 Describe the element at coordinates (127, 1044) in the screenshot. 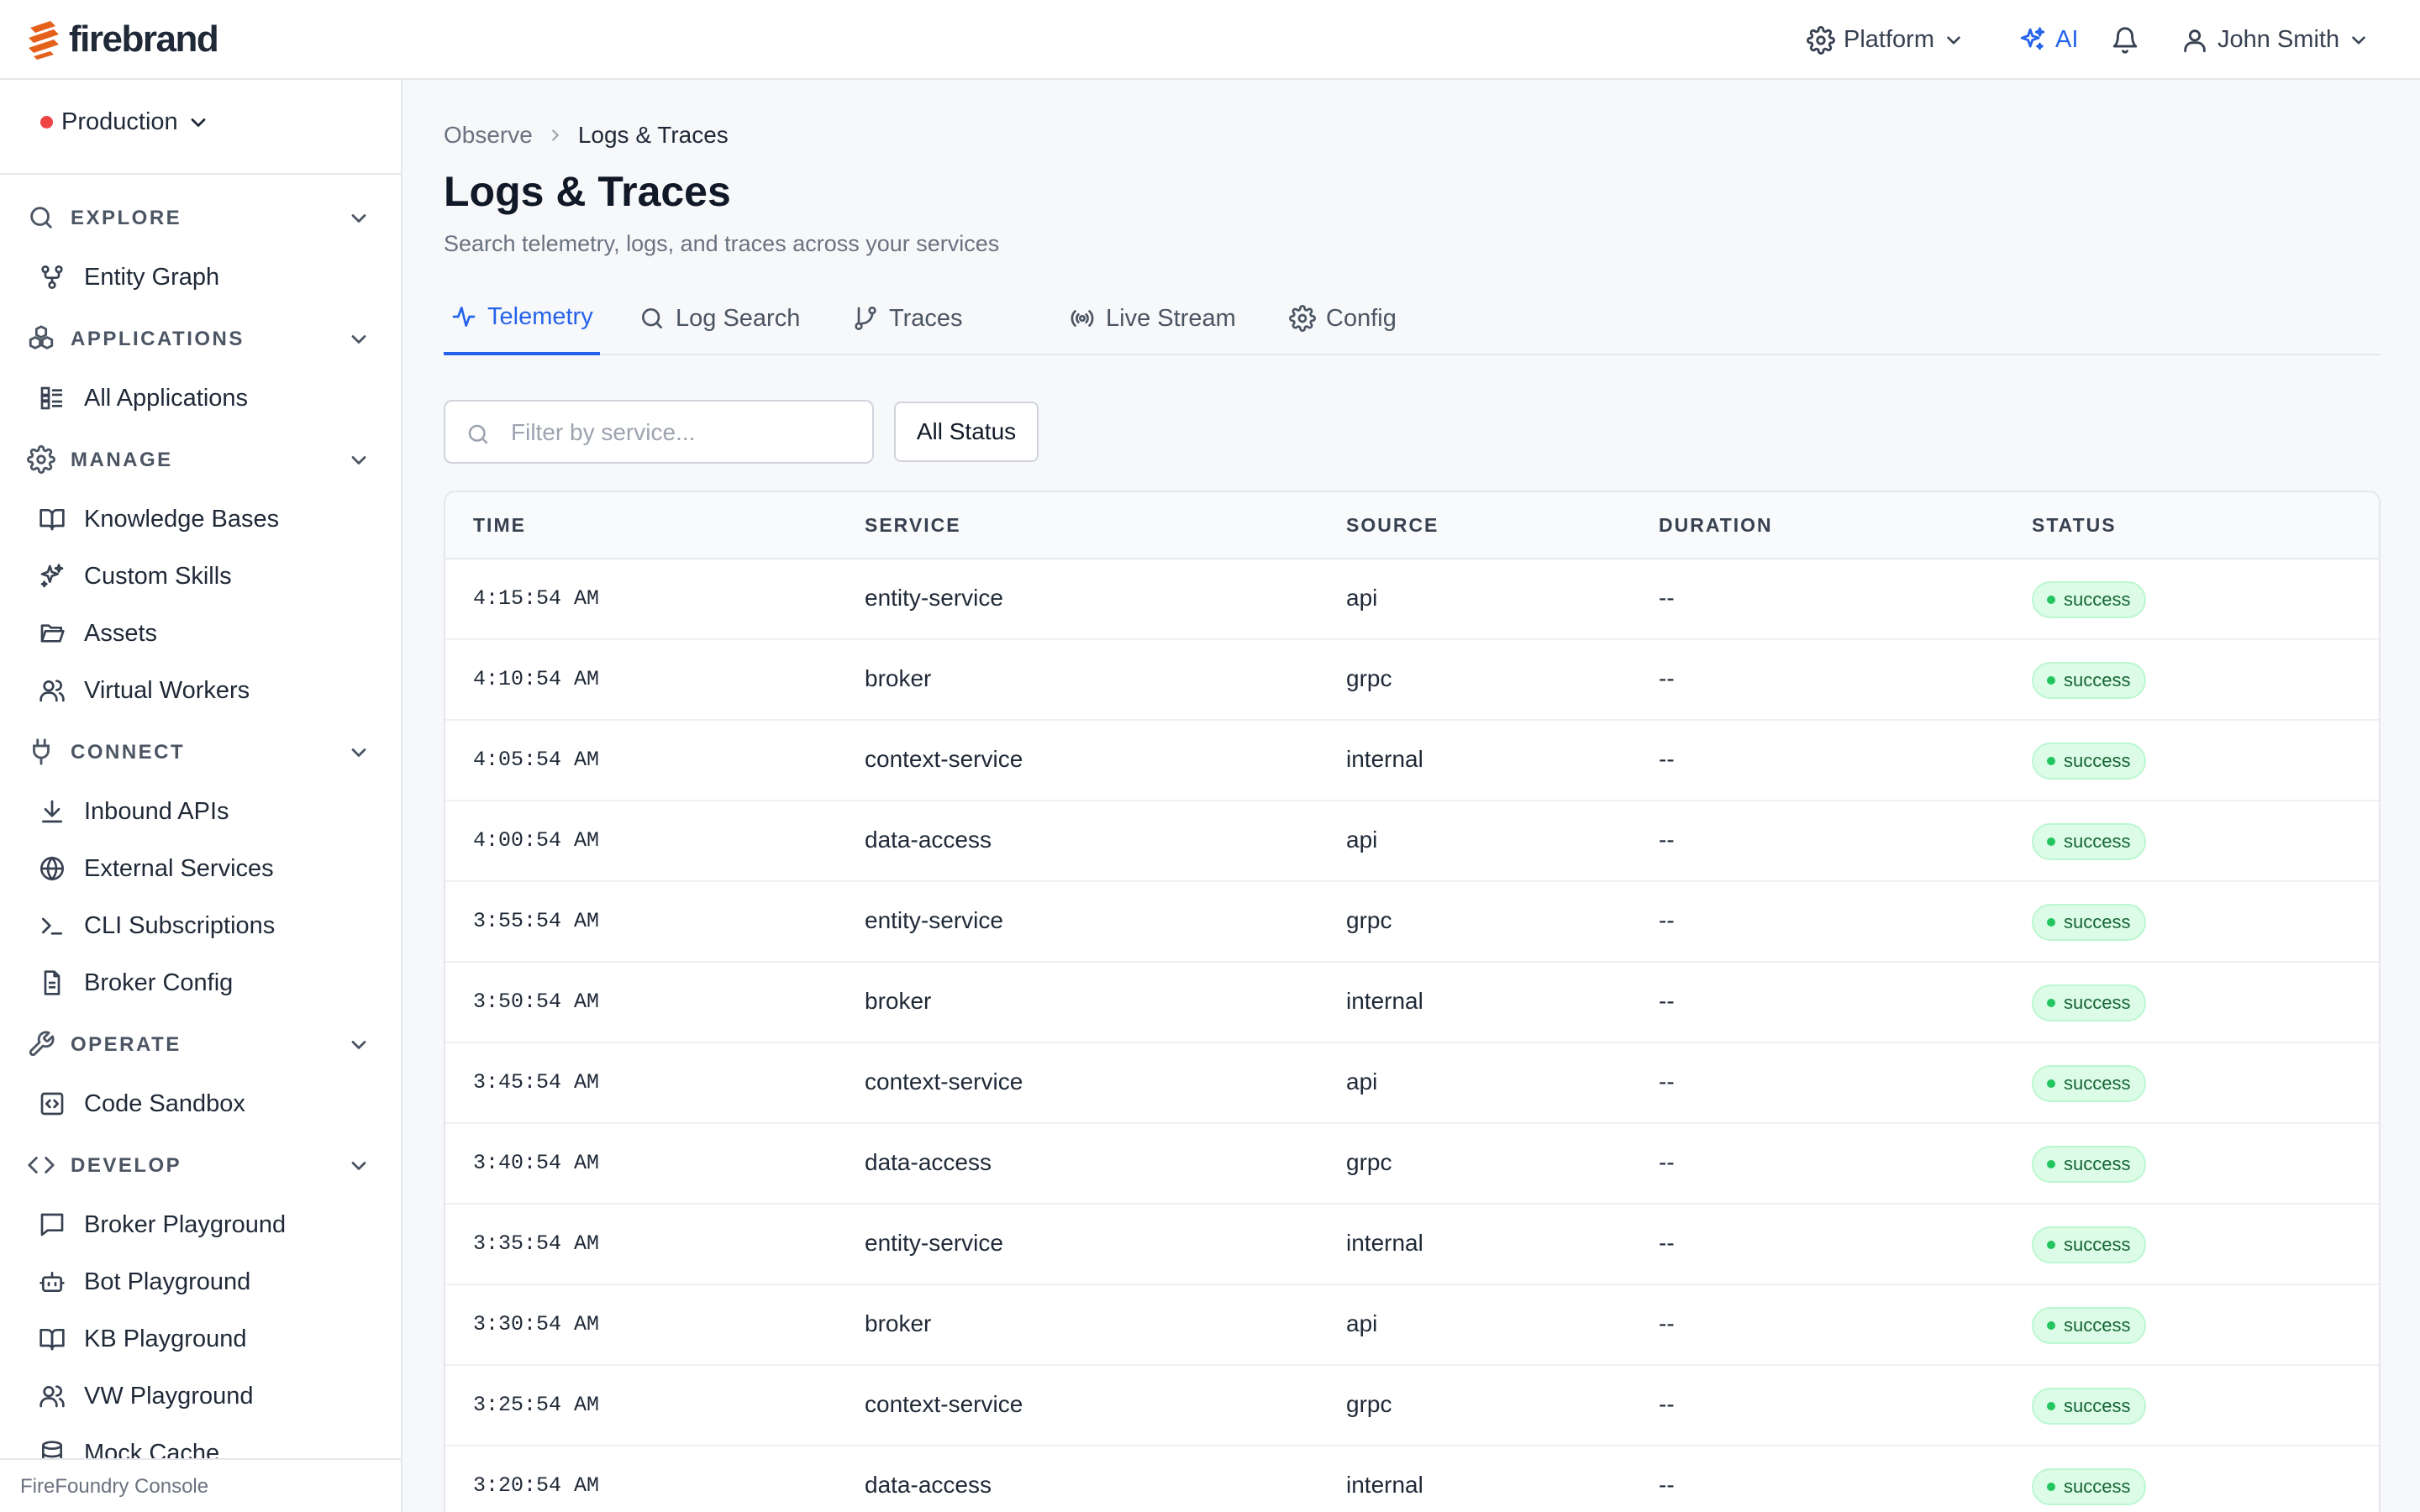

I see `nav-section-label: OPERATE` at that location.